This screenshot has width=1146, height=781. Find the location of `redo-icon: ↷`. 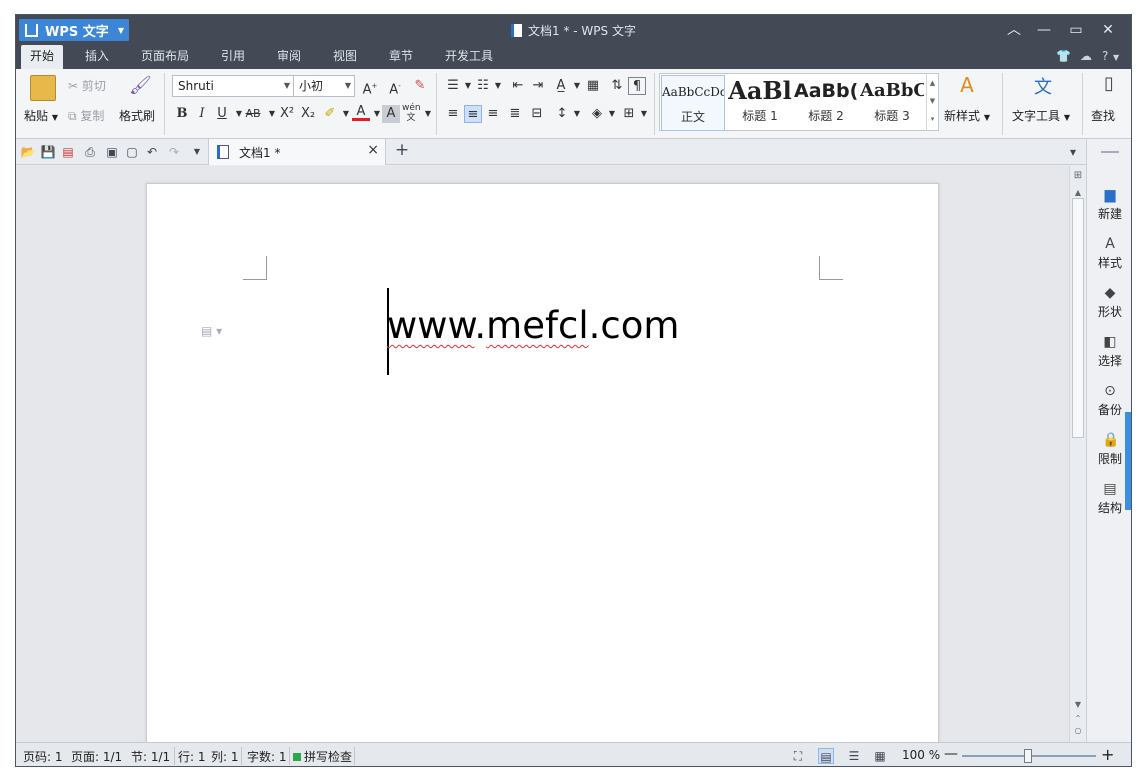

redo-icon: ↷ is located at coordinates (174, 152).